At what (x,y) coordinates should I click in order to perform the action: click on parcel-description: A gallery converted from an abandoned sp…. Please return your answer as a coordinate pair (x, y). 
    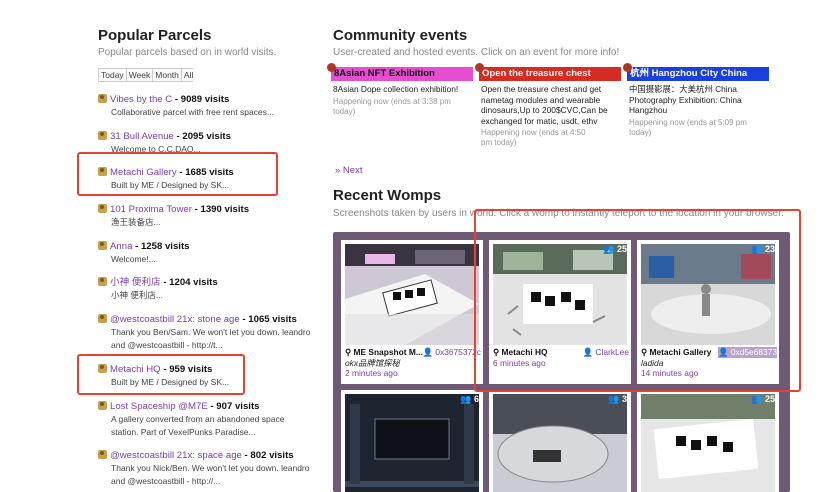
    Looking at the image, I should click on (198, 425).